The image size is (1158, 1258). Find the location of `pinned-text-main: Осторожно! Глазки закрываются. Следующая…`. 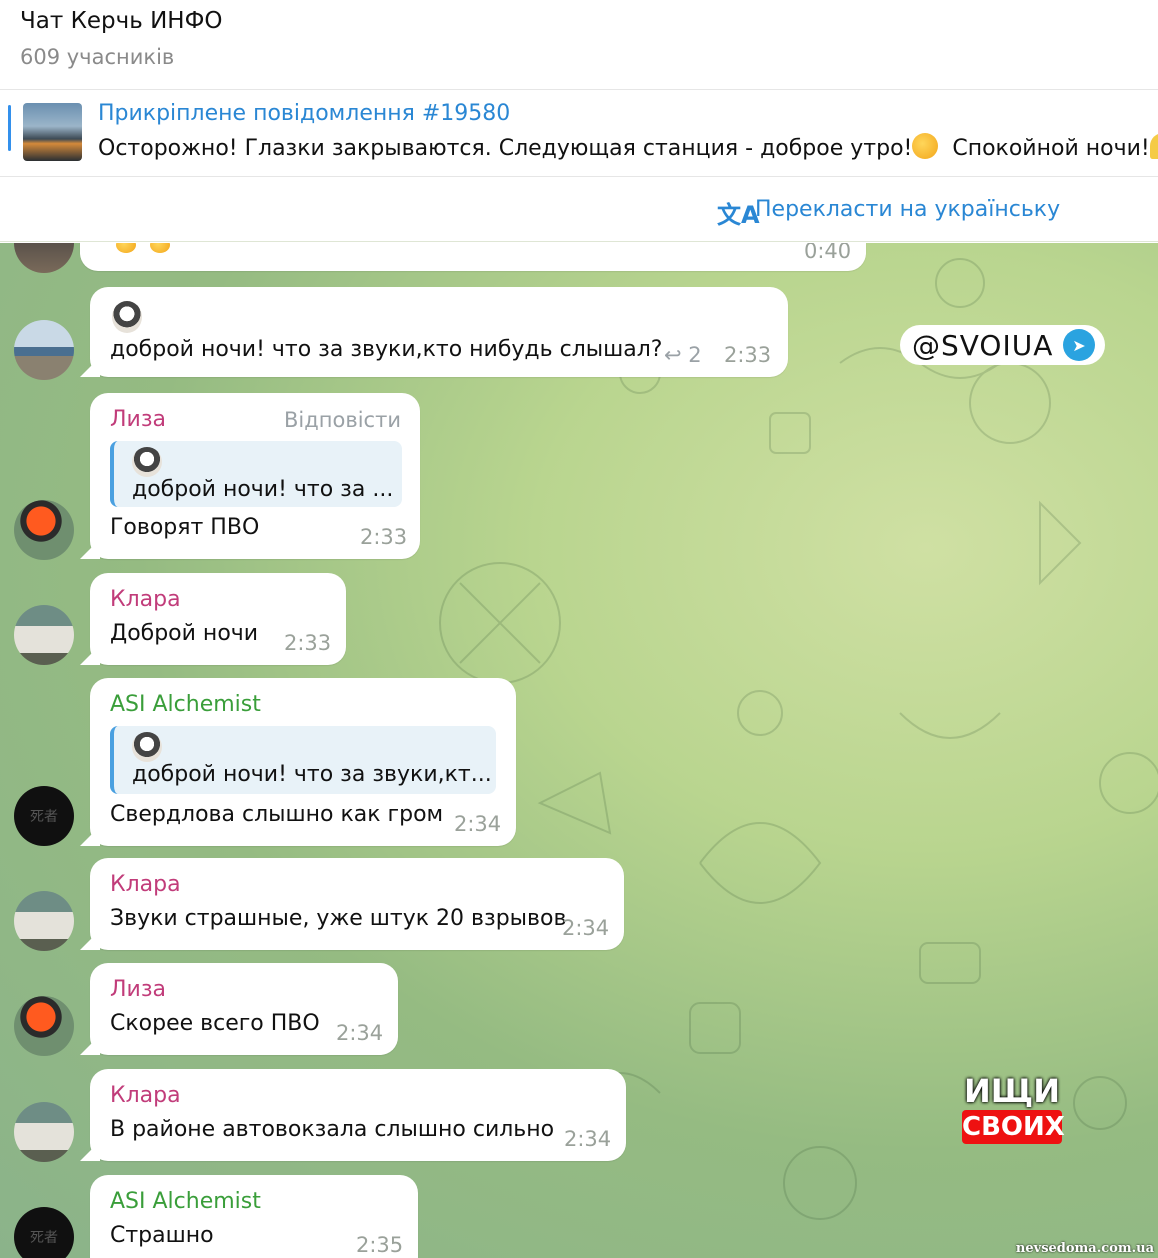

pinned-text-main: Осторожно! Глазки закрываются. Следующая… is located at coordinates (505, 148).